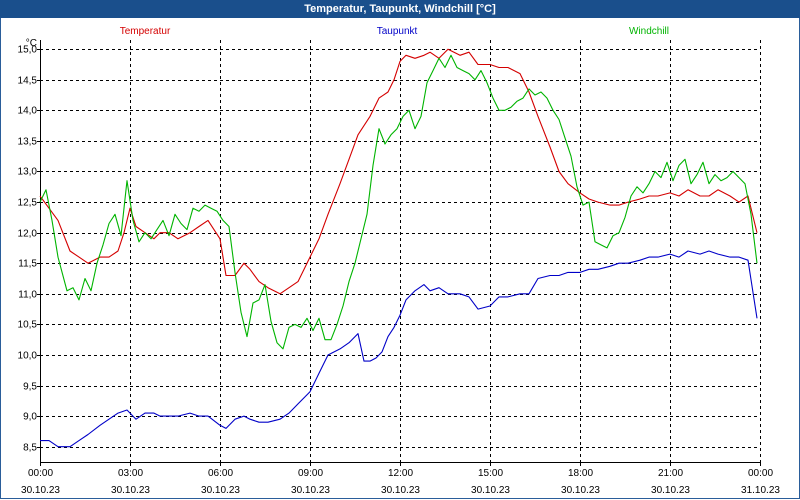  Describe the element at coordinates (28, 356) in the screenshot. I see `y-tick-label: 10,0` at that location.